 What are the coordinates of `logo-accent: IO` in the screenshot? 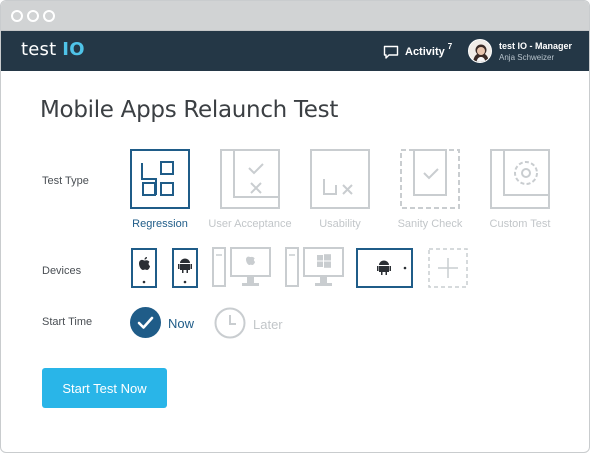 It's located at (73, 49).